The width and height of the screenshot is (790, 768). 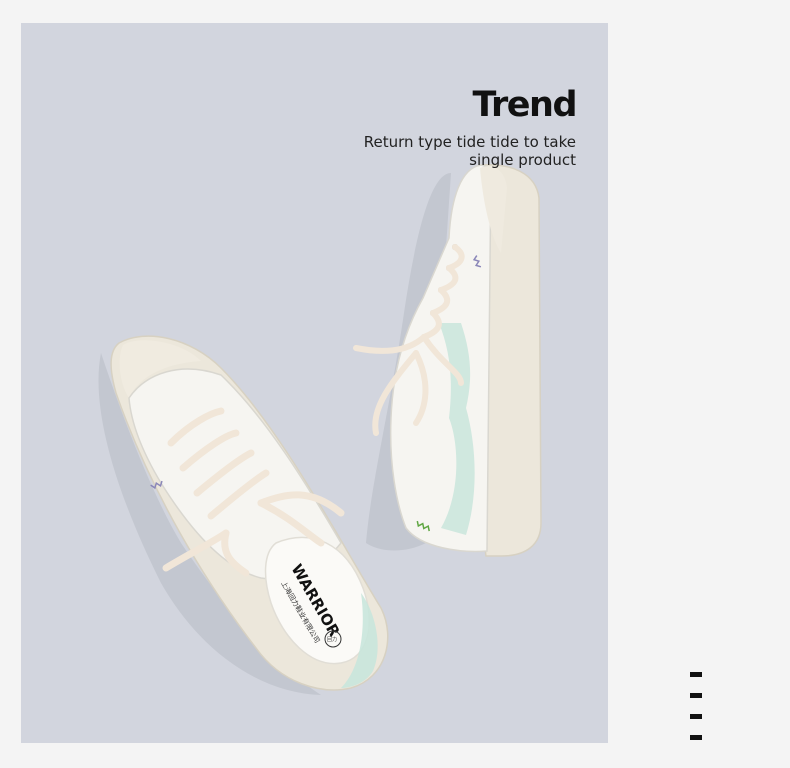 I want to click on headline-title: Trend, so click(x=525, y=105).